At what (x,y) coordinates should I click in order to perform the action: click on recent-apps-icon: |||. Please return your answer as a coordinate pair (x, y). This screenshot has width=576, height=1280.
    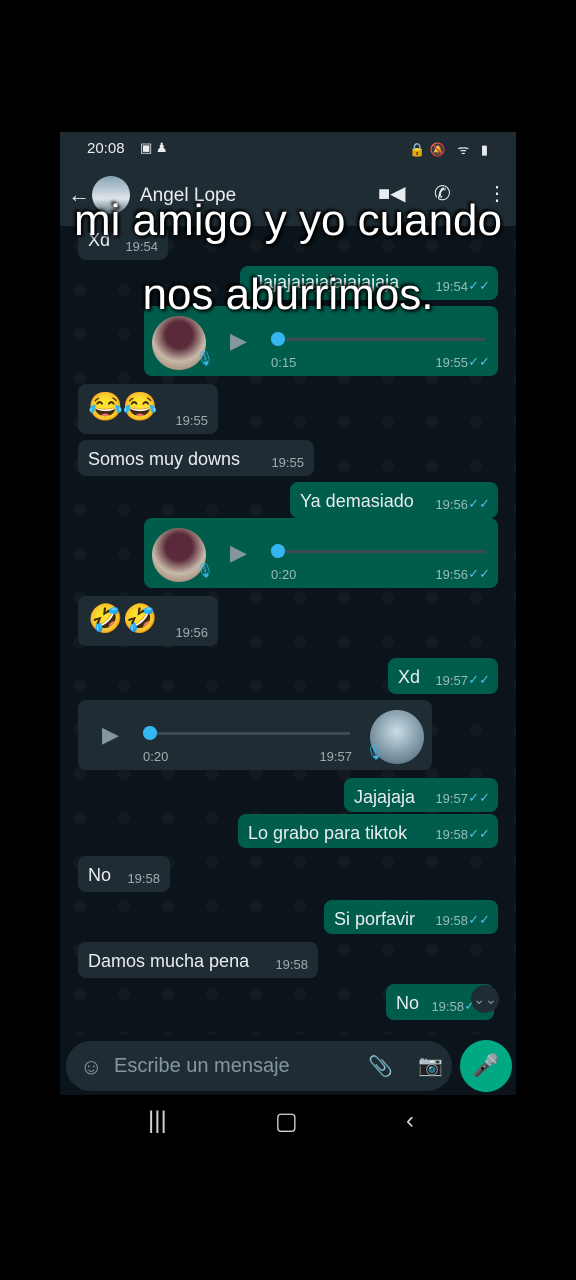
    Looking at the image, I should click on (157, 1121).